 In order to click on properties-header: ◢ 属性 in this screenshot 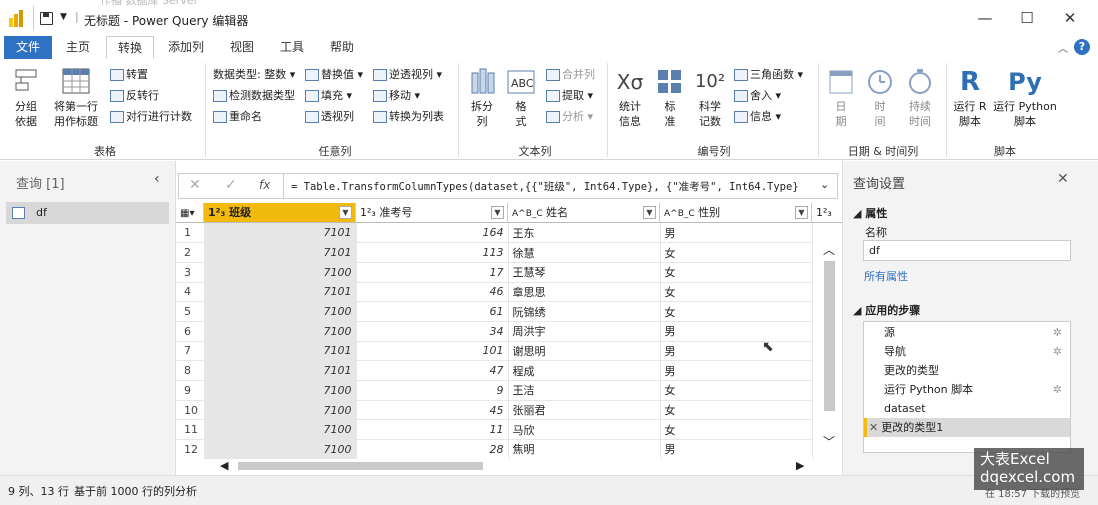, I will do `click(870, 213)`.